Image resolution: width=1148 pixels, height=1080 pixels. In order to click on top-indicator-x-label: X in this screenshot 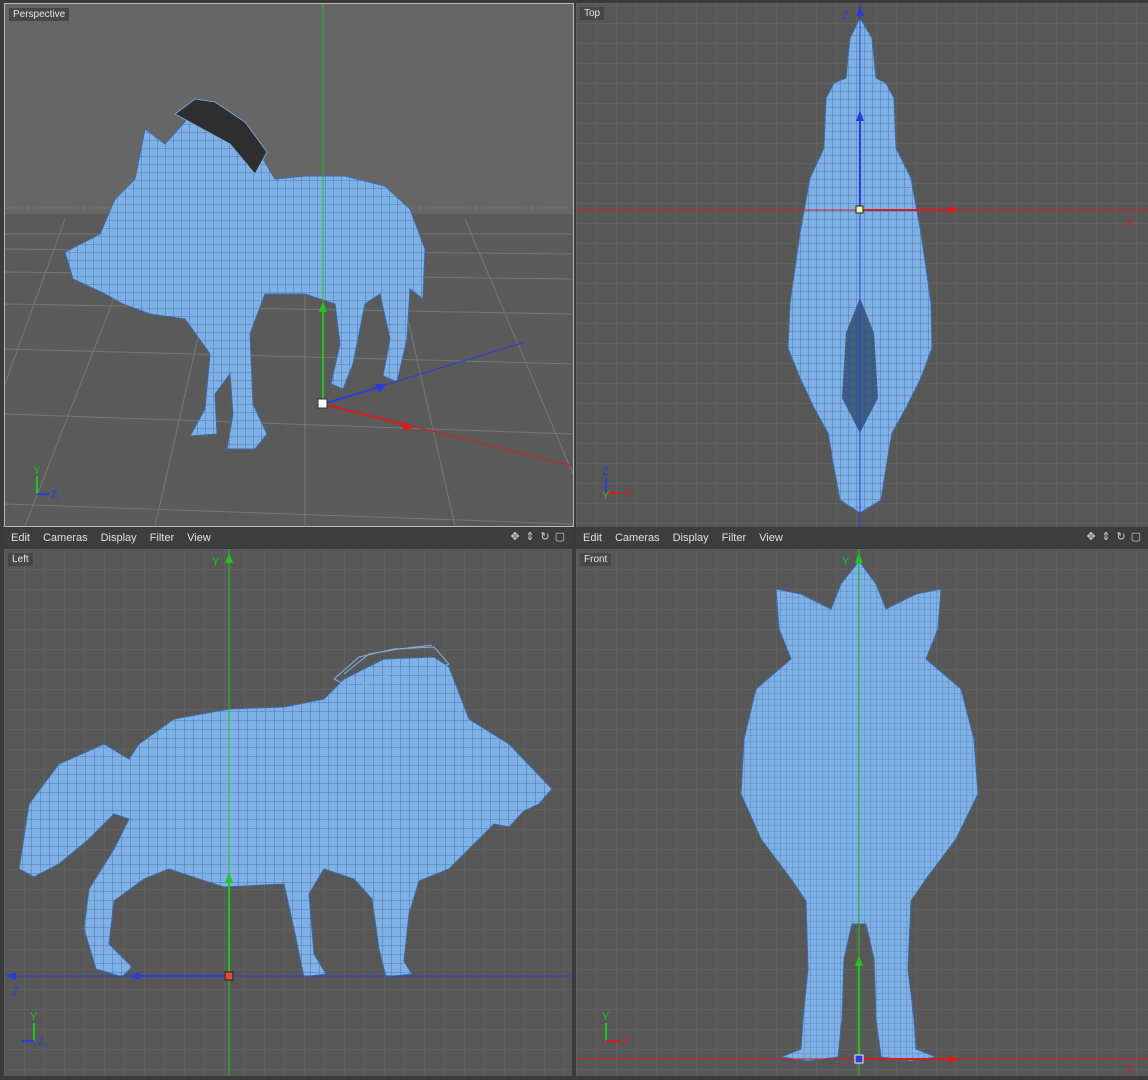, I will do `click(628, 494)`.